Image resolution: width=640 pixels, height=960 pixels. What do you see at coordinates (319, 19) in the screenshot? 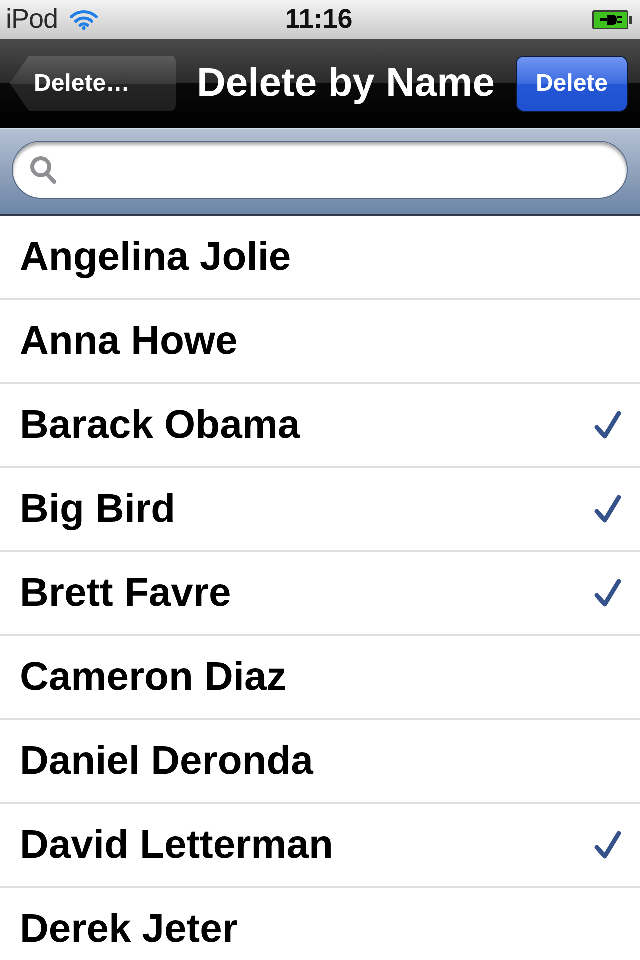
I see `clock-time: 11:16` at bounding box center [319, 19].